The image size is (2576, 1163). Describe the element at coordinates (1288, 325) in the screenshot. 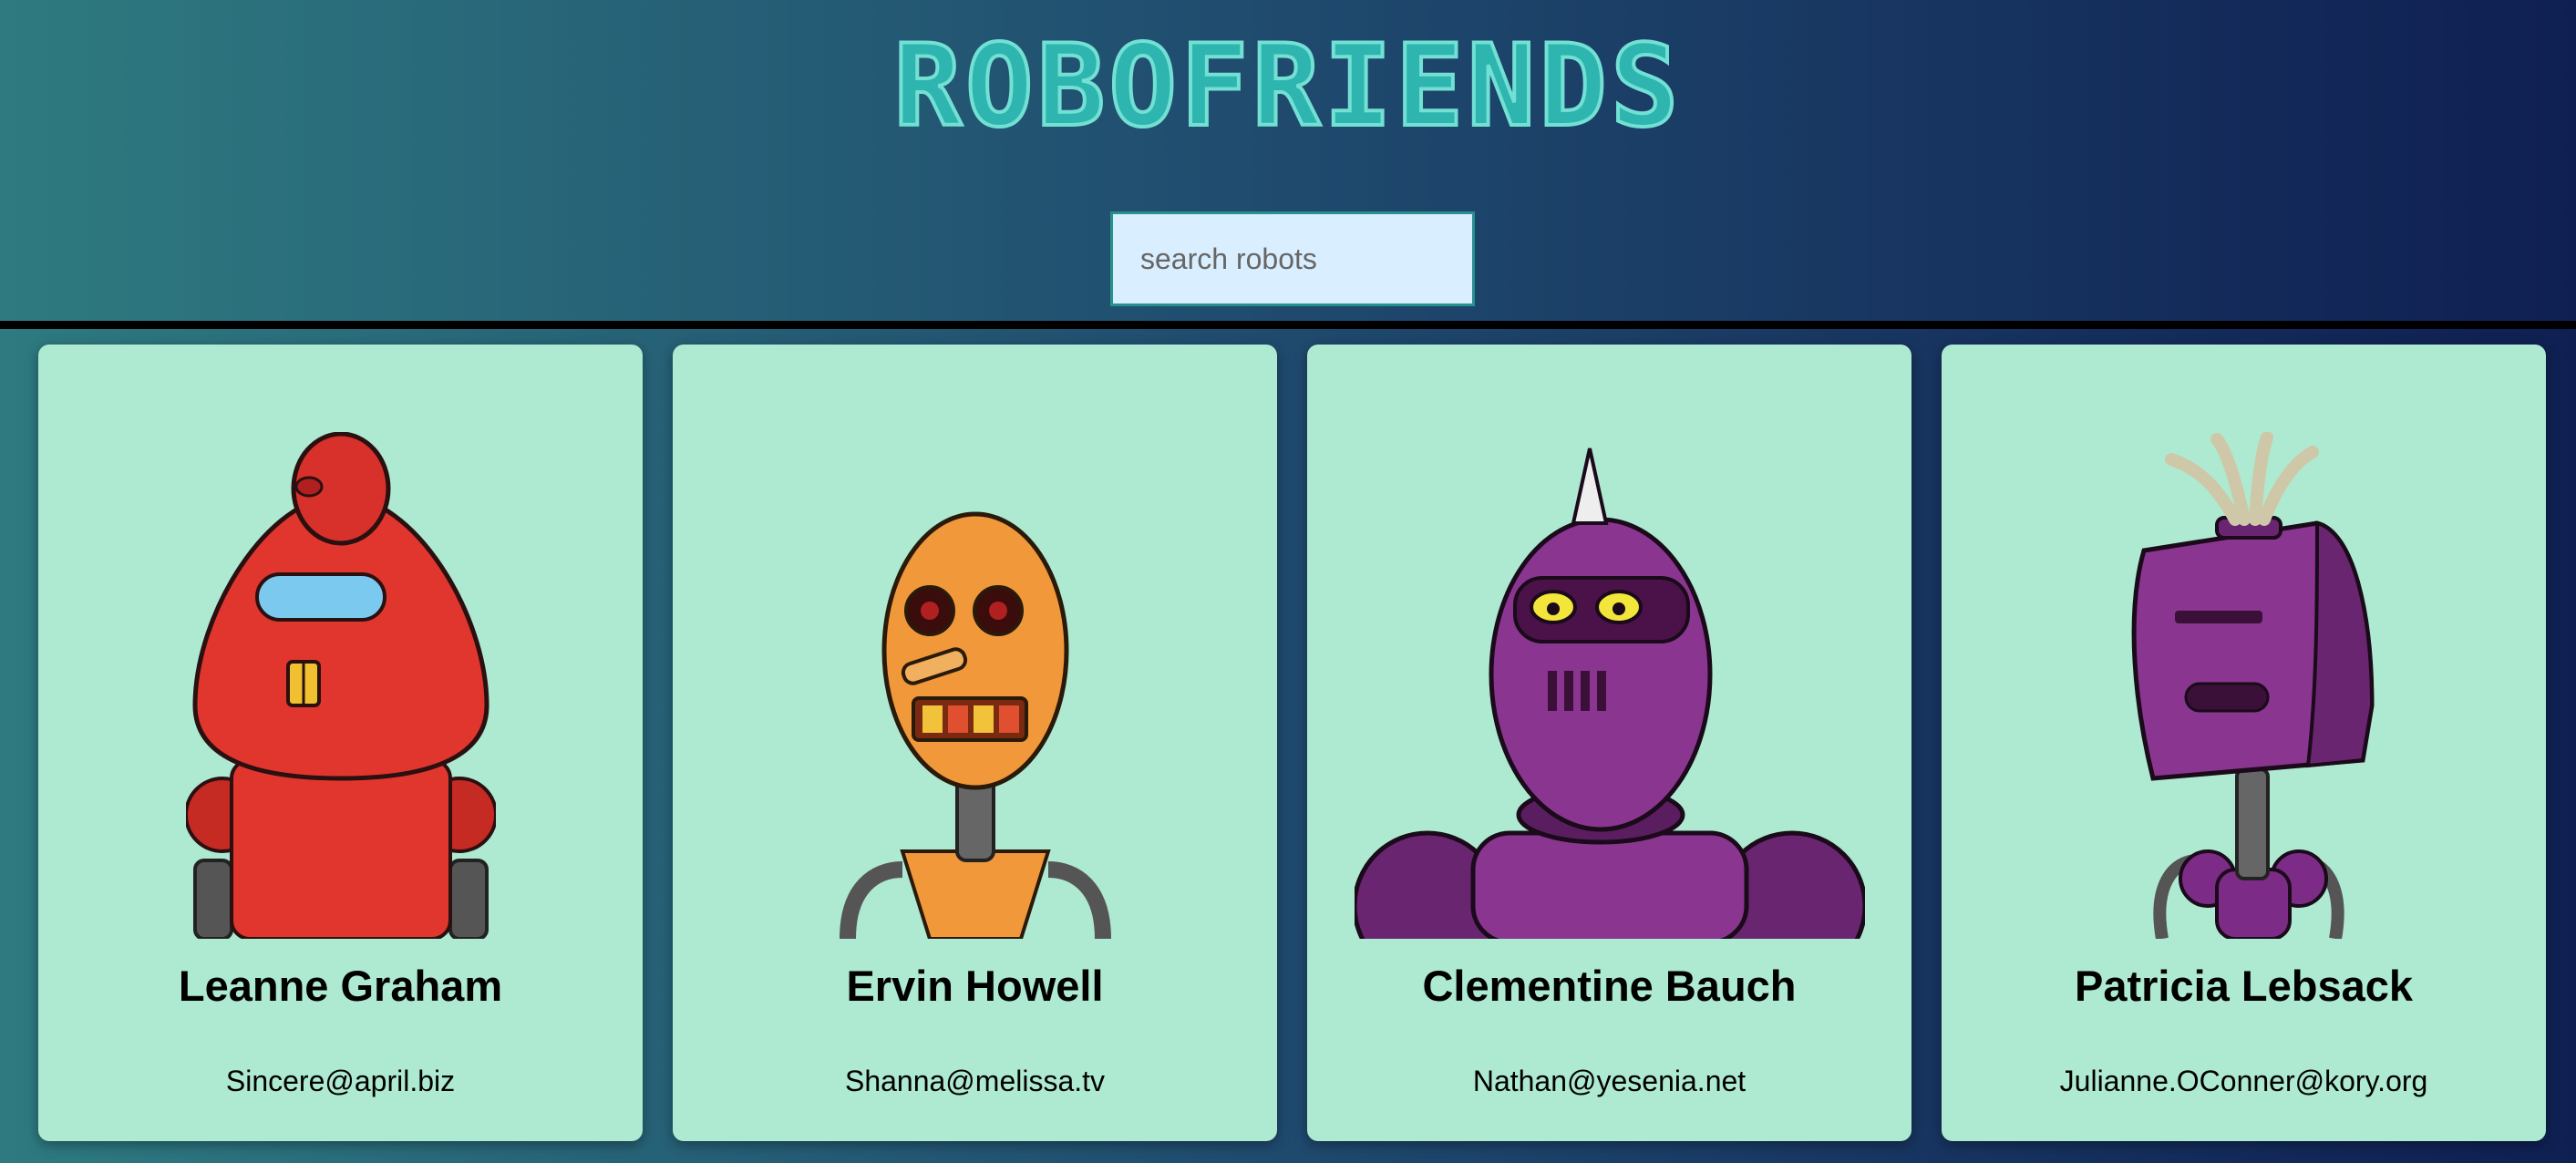

I see `header-divider` at that location.